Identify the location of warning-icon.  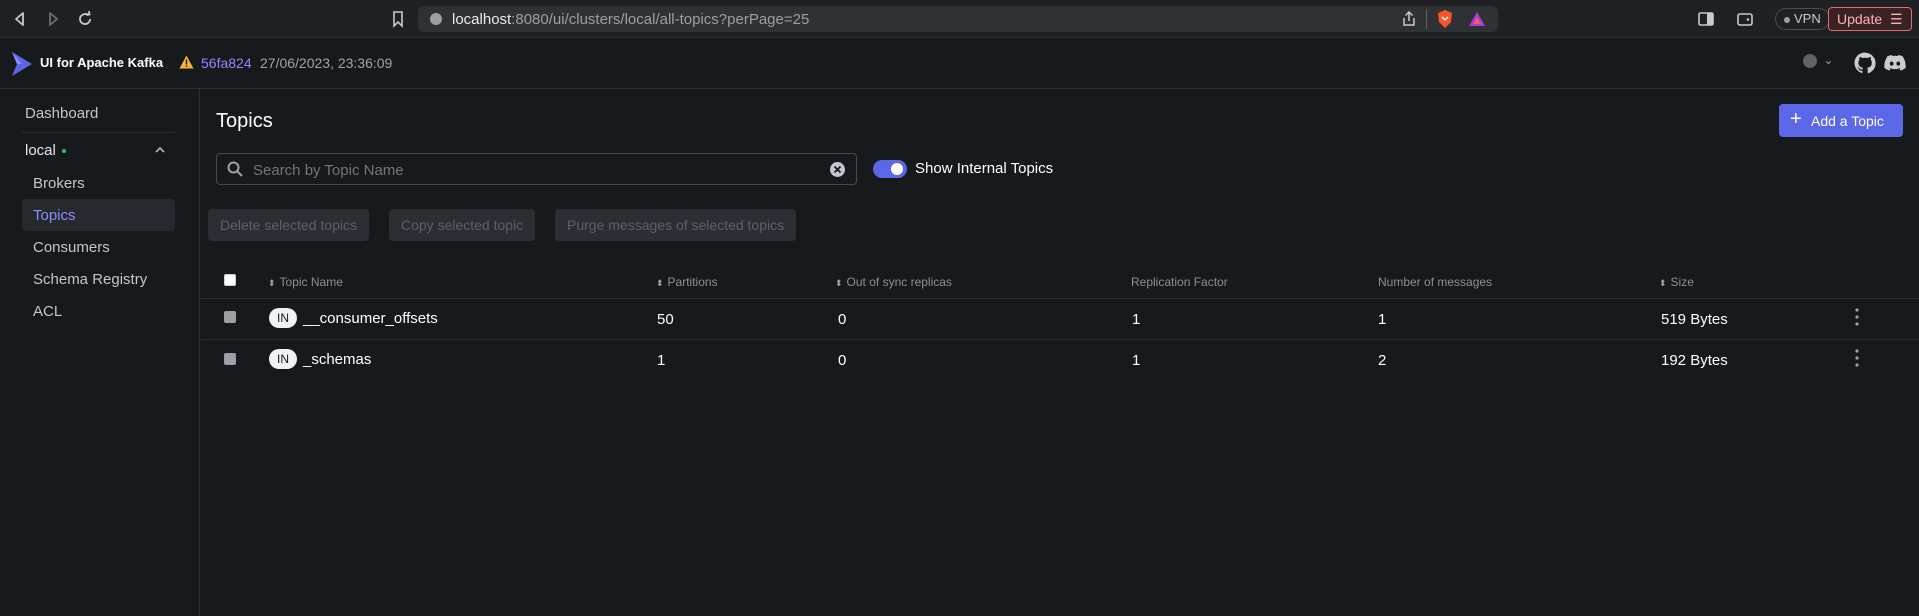
(186, 62).